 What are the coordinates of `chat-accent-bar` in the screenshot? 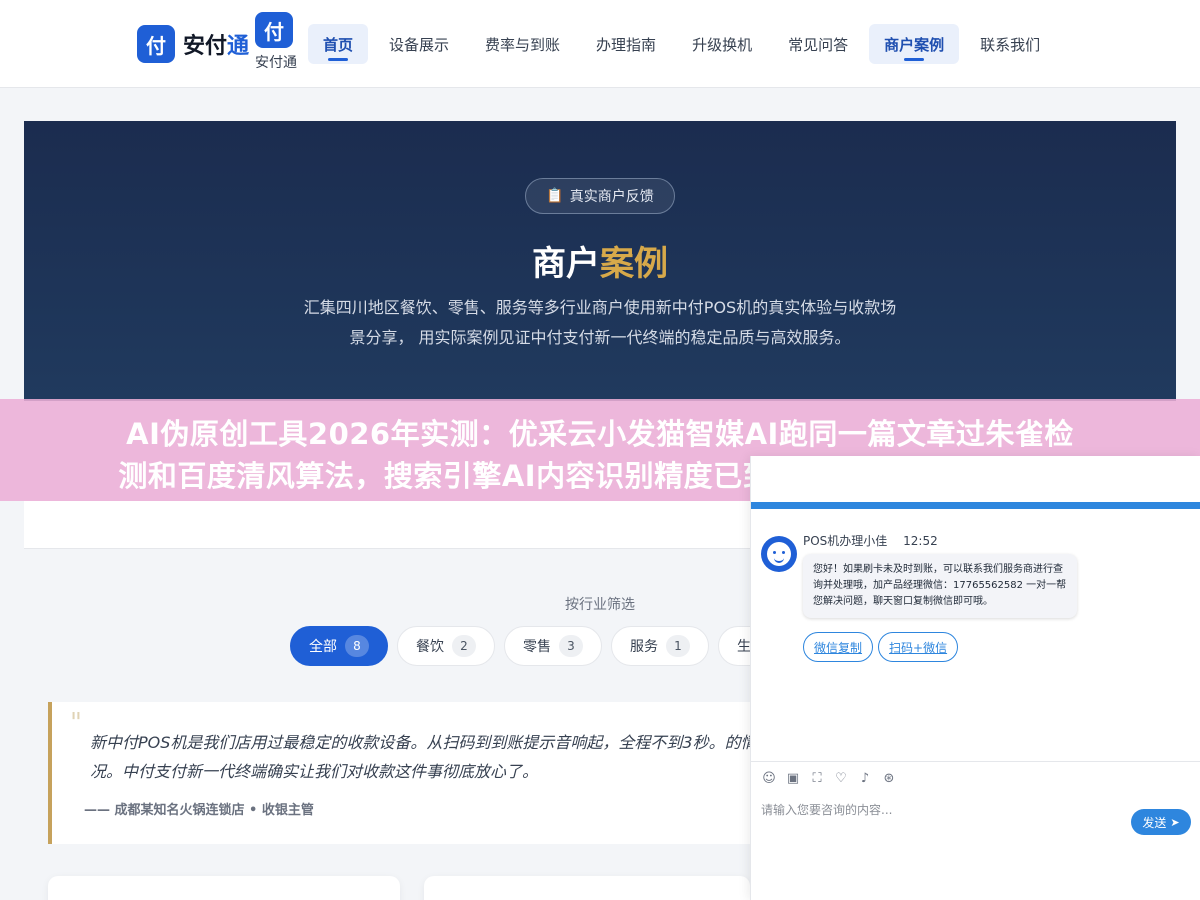 It's located at (975, 505).